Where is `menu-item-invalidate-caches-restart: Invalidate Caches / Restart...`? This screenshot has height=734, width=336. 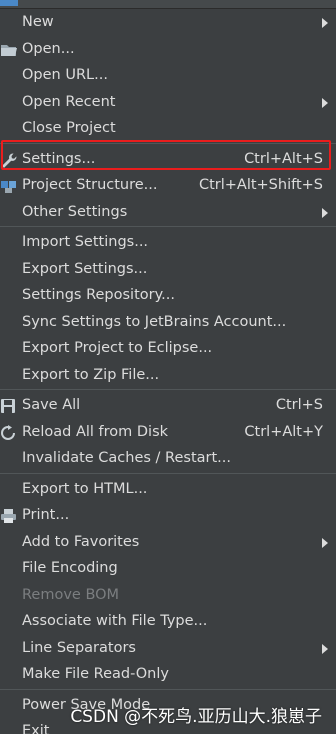 menu-item-invalidate-caches-restart: Invalidate Caches / Restart... is located at coordinates (168, 458).